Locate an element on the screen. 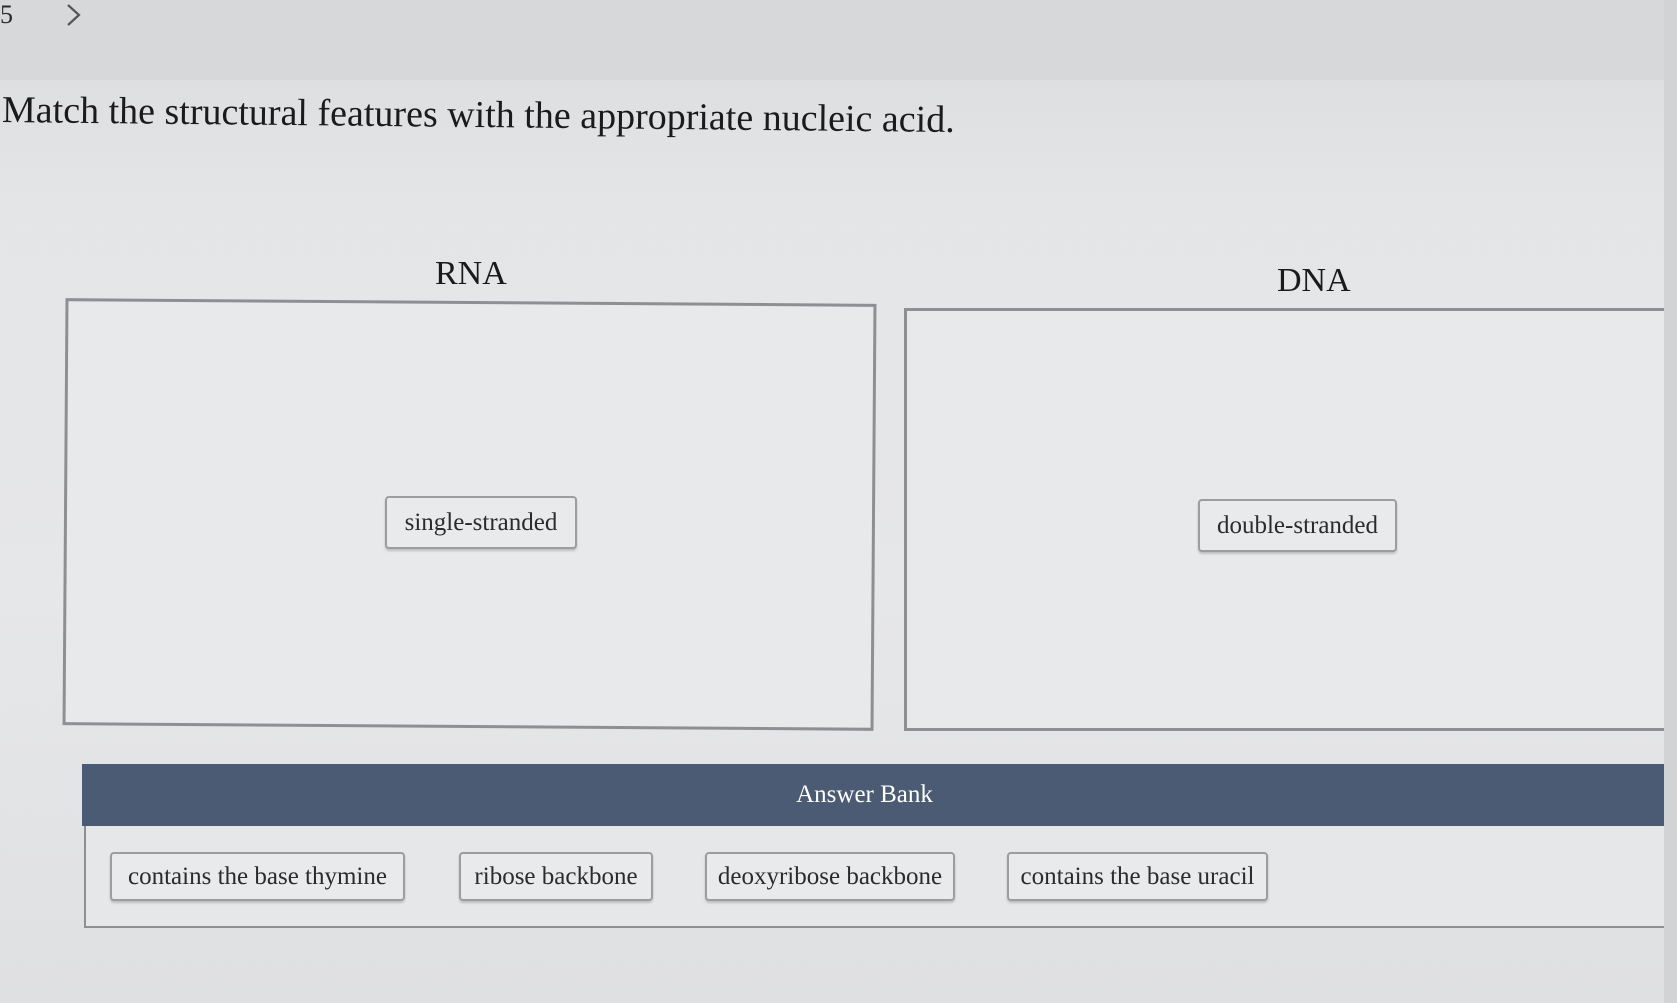 This screenshot has height=1003, width=1677. answer-bank-title: Answer Bank is located at coordinates (864, 794).